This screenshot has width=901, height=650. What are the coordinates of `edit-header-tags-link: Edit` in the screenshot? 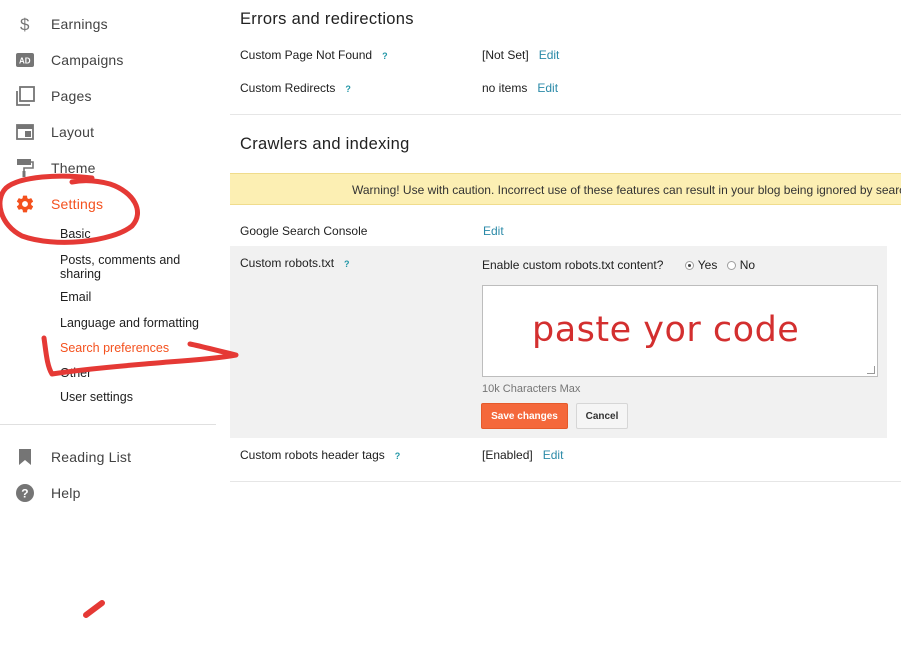 It's located at (553, 455).